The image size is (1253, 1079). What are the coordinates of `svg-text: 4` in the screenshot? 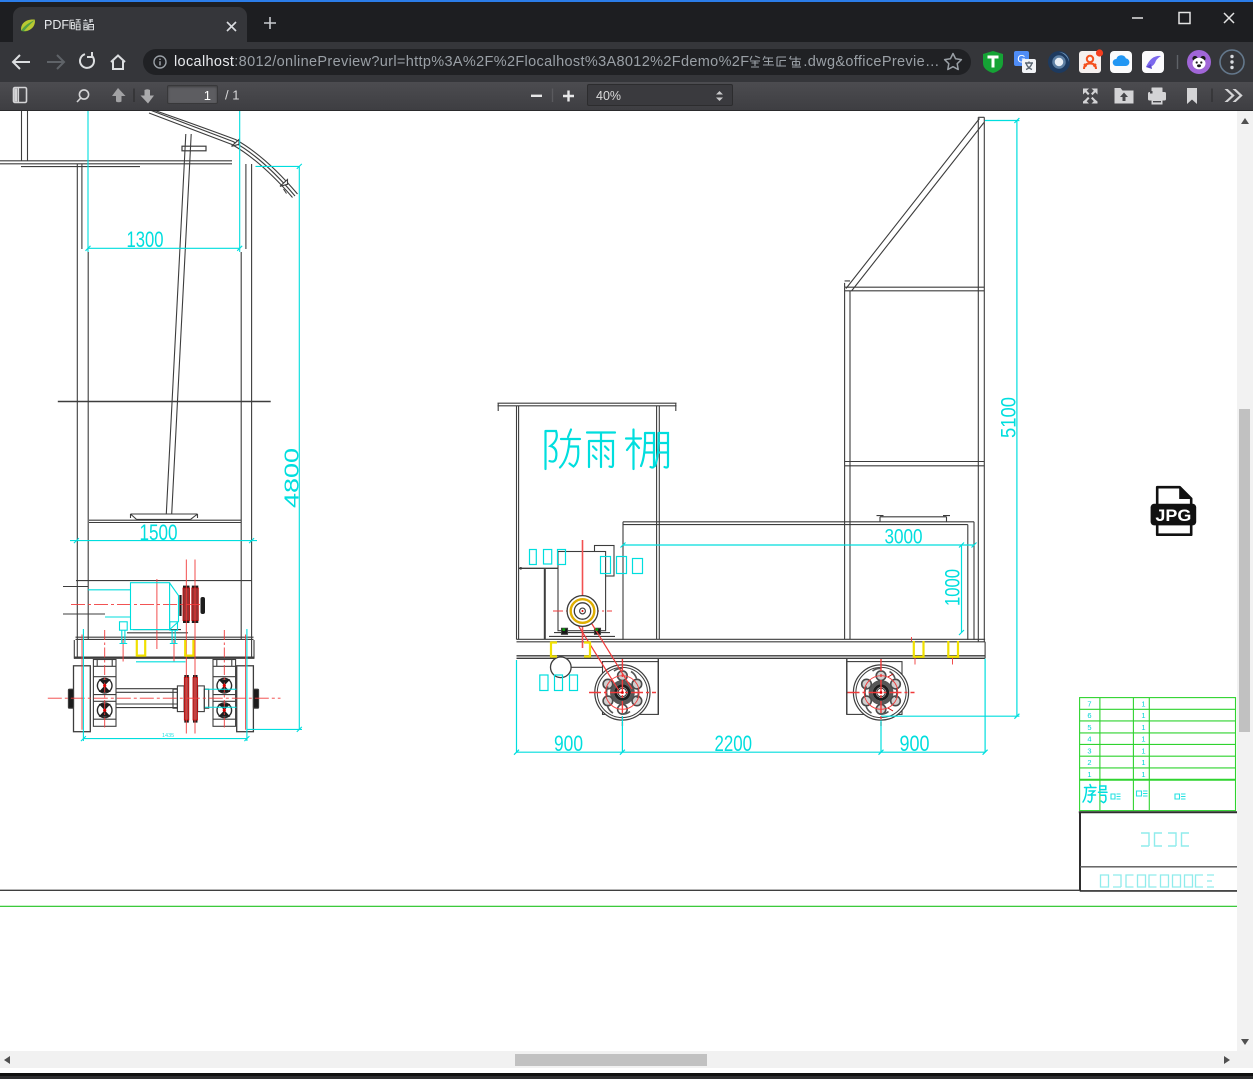 It's located at (1089, 739).